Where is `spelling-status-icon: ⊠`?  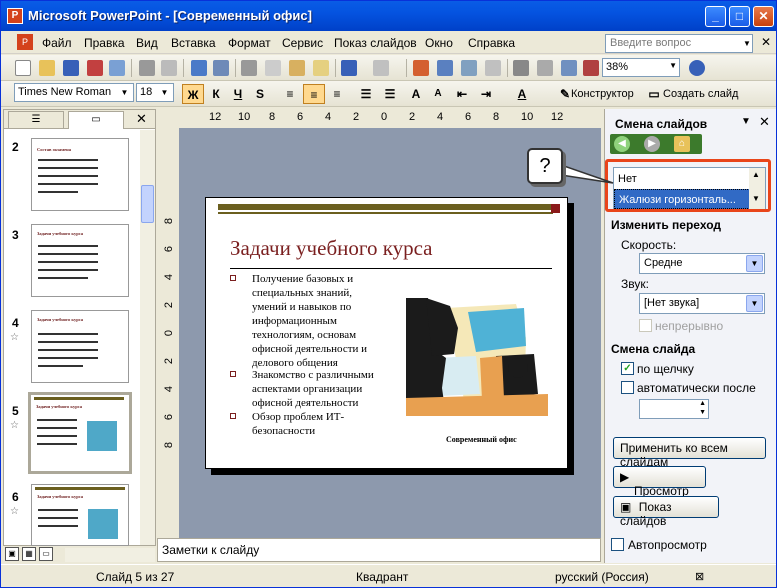 spelling-status-icon: ⊠ is located at coordinates (699, 576).